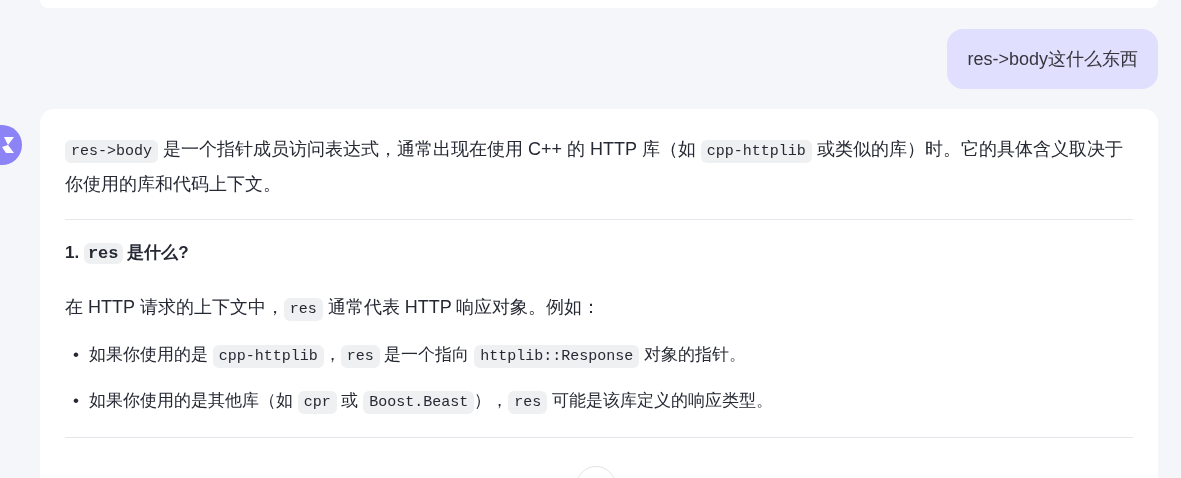 The image size is (1181, 478). What do you see at coordinates (127, 254) in the screenshot?
I see `section-heading: 1. res 是什么?` at bounding box center [127, 254].